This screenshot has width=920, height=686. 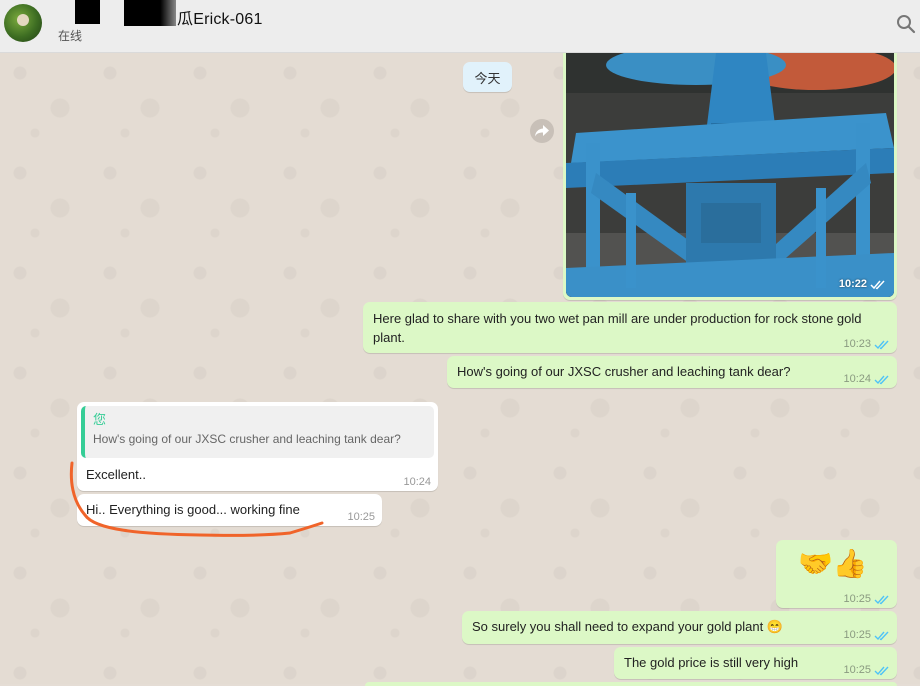 What do you see at coordinates (282, 14) in the screenshot?
I see `redacted-fade` at bounding box center [282, 14].